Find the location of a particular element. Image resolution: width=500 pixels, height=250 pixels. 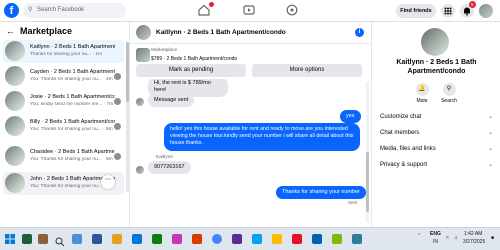

notifications-button: 5 is located at coordinates (468, 9).